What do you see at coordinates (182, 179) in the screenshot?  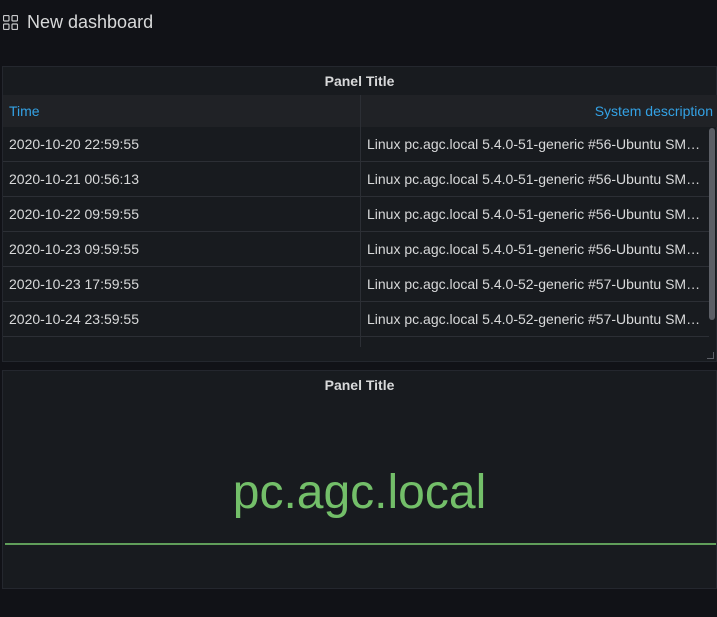 I see `cell-time: 2020-10-21 00:56:13` at bounding box center [182, 179].